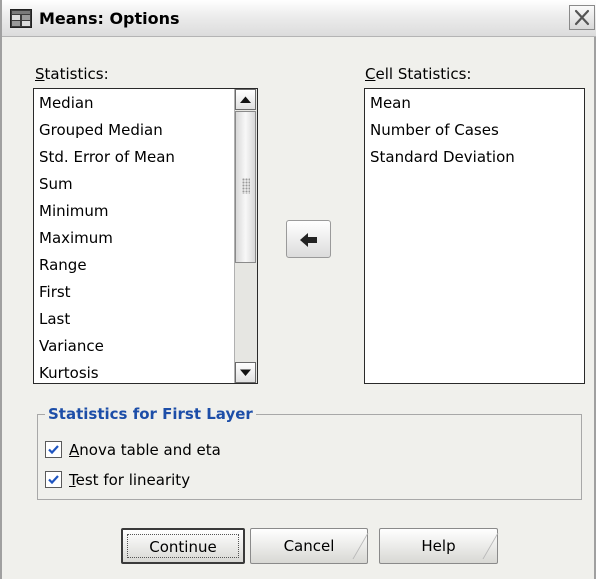  I want to click on continue-button: Continue, so click(183, 546).